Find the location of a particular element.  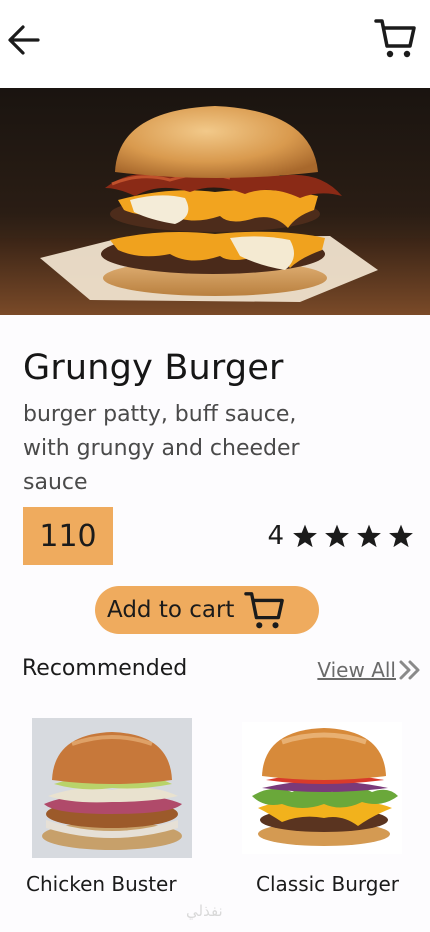

rating: 4 is located at coordinates (340, 536).